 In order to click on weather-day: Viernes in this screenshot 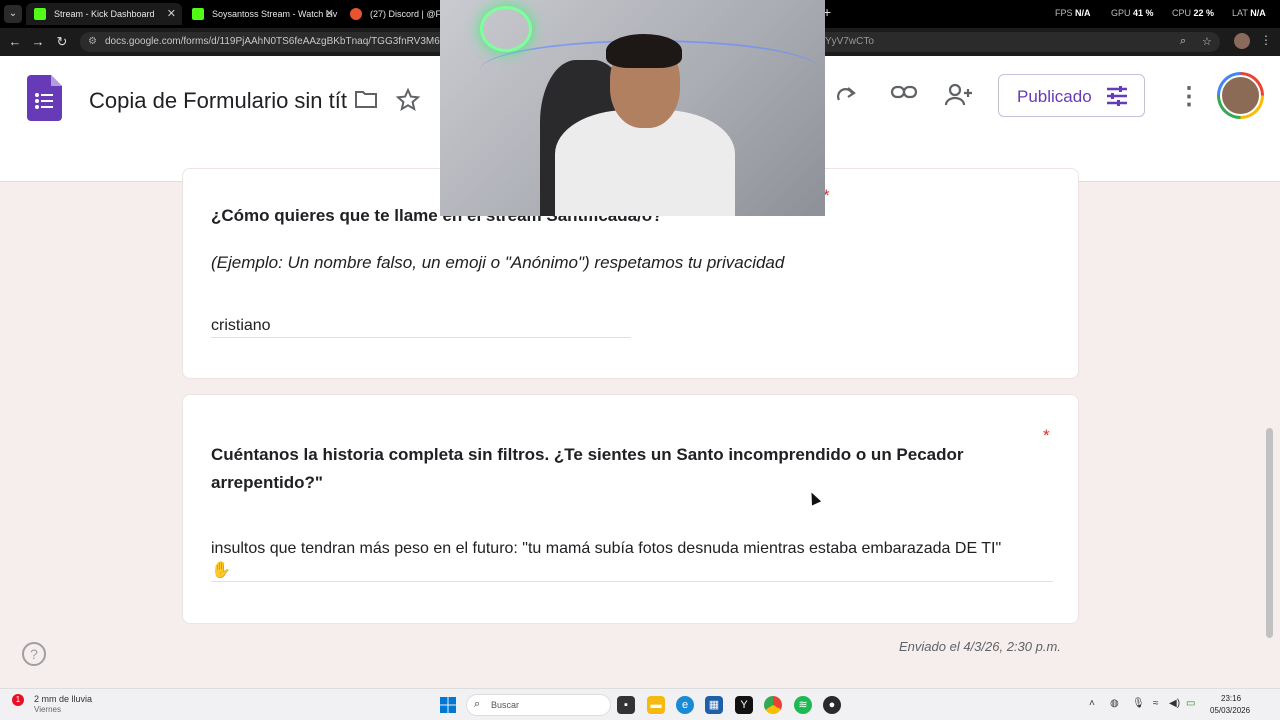, I will do `click(47, 709)`.